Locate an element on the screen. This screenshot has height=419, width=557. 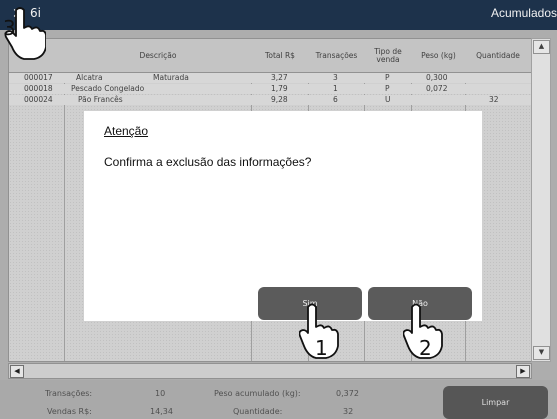
step-2-label: 2 is located at coordinates (425, 348).